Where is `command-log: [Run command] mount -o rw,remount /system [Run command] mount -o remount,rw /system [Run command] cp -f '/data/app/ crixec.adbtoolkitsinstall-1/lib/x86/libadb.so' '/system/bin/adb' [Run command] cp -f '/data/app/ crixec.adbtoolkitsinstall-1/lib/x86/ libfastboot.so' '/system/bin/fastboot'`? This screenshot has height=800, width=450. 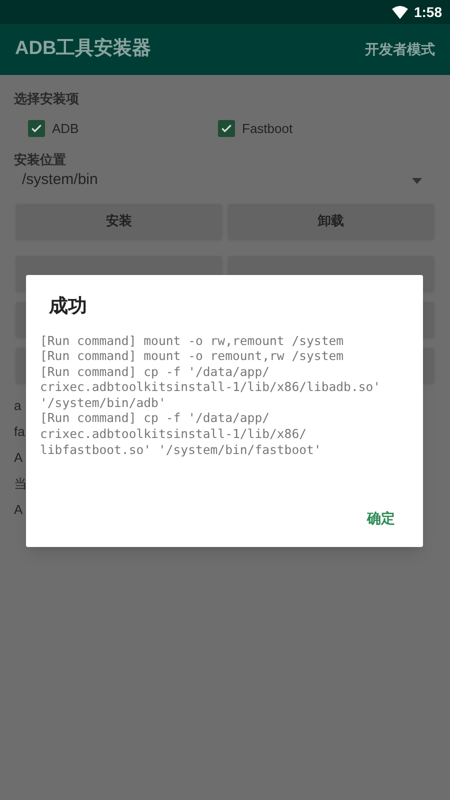
command-log: [Run command] mount -o rw,remount /system [Run command] mount -o remount,rw /system [Run command] cp -f '/data/app/ crixec.adbtoolkitsinstall-1/lib/x86/libadb.so' '/system/bin/adb' [Run command] cp -f '/data/app/ crixec.adbtoolkitsinstall-1/lib/x86/ libfastboot.so' '/system/bin/fastboot' is located at coordinates (211, 396).